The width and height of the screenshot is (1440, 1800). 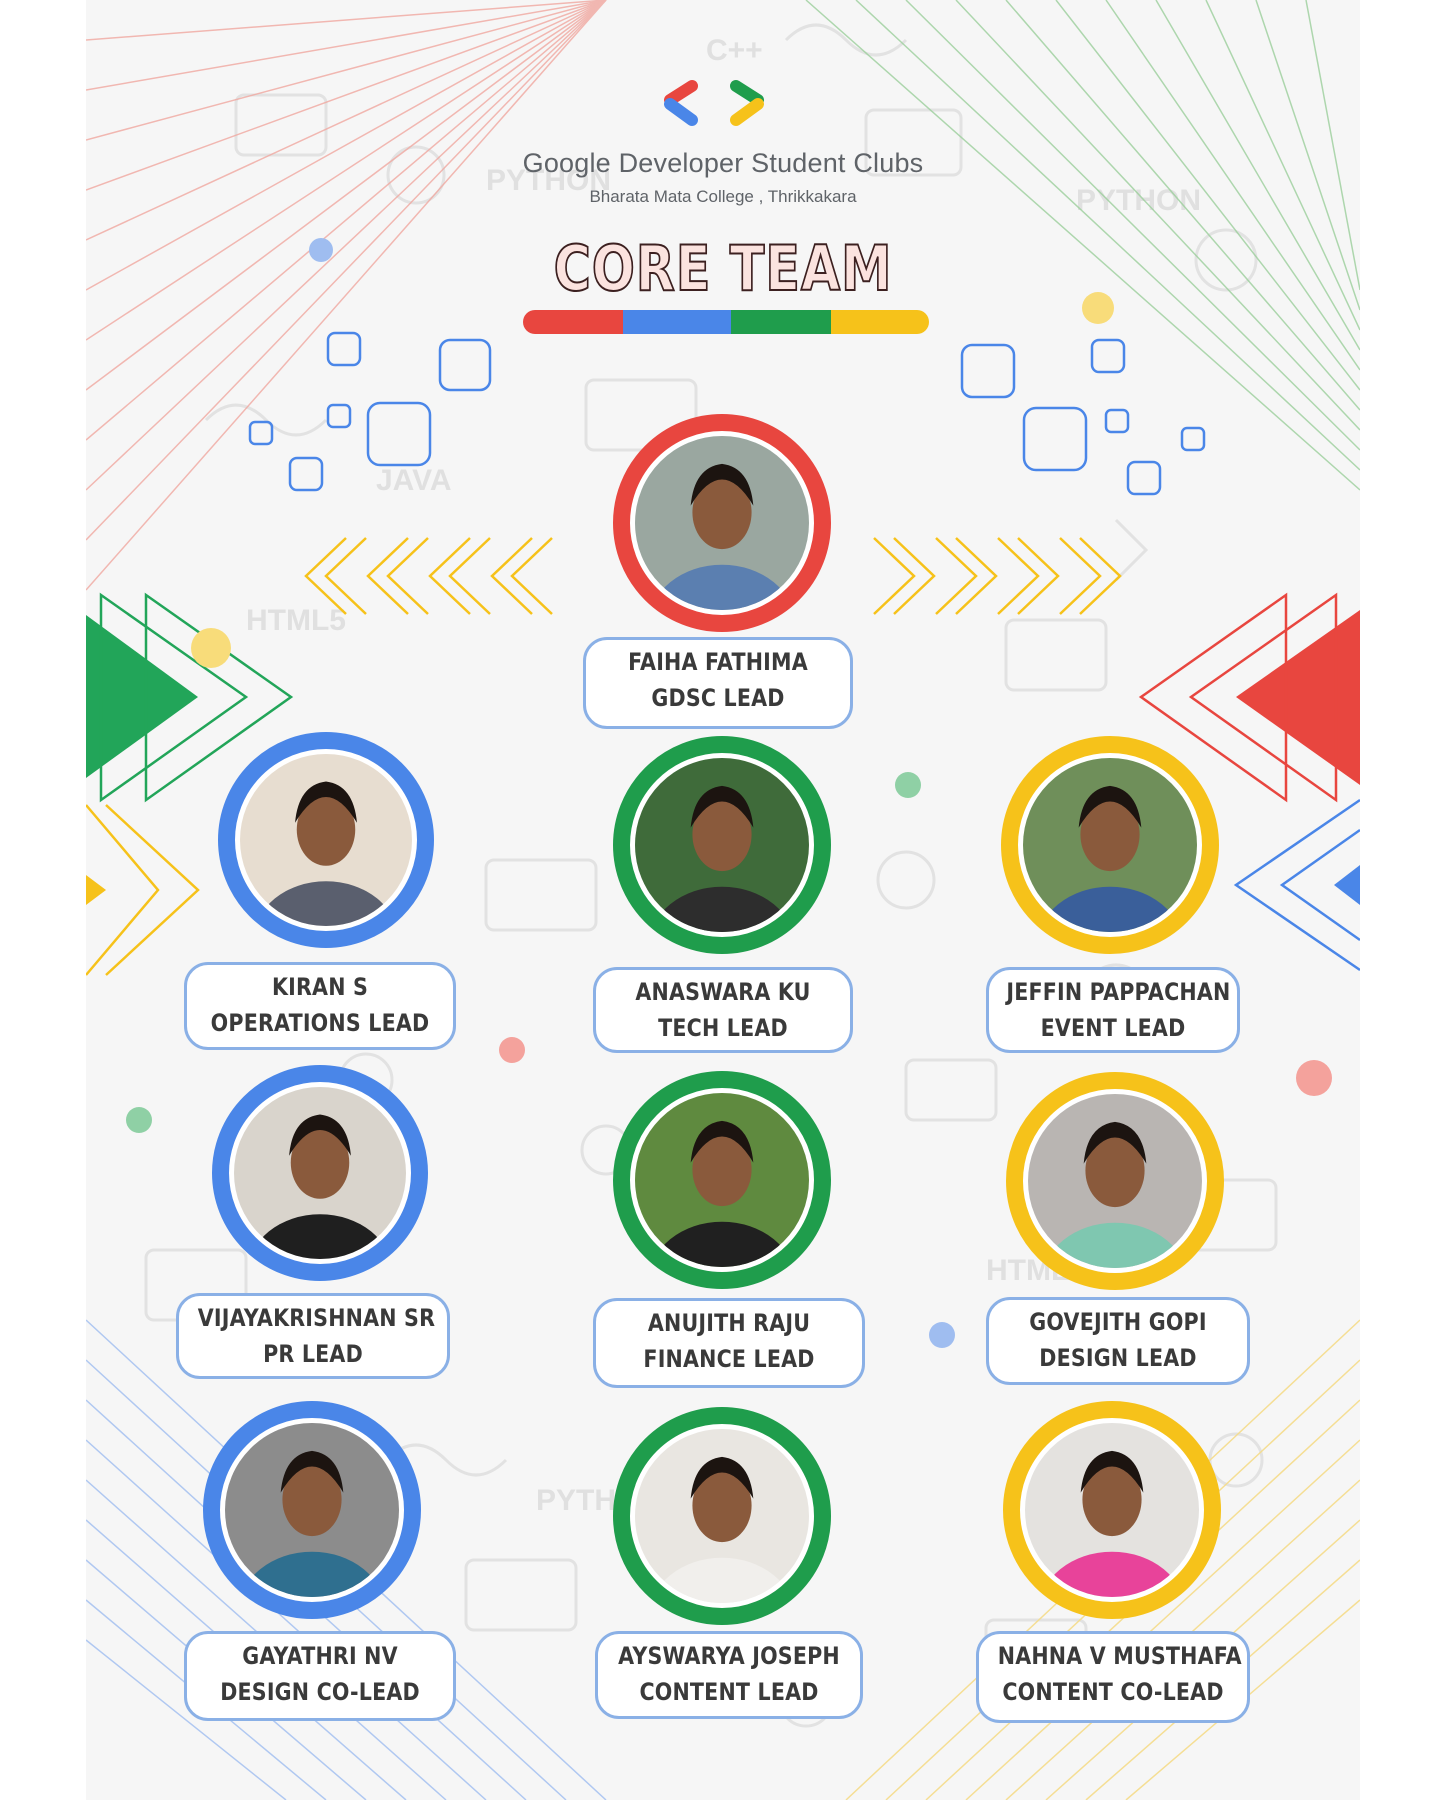 I want to click on member-label: GOVEJITH GOPI DESIGN LEAD, so click(x=1118, y=1341).